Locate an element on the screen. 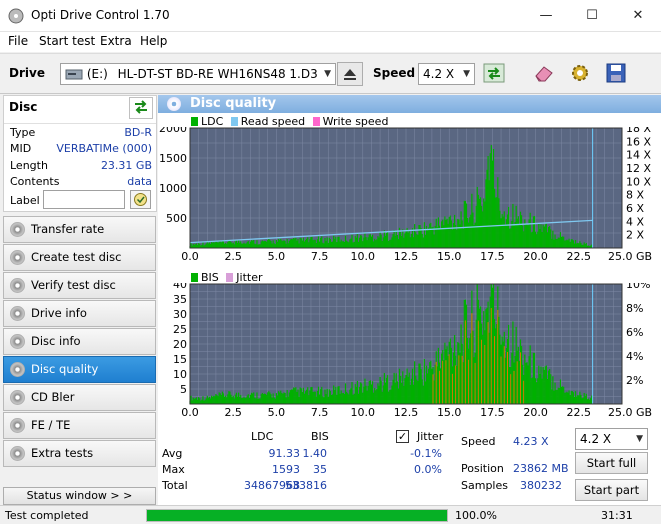  eject-icon is located at coordinates (350, 74).